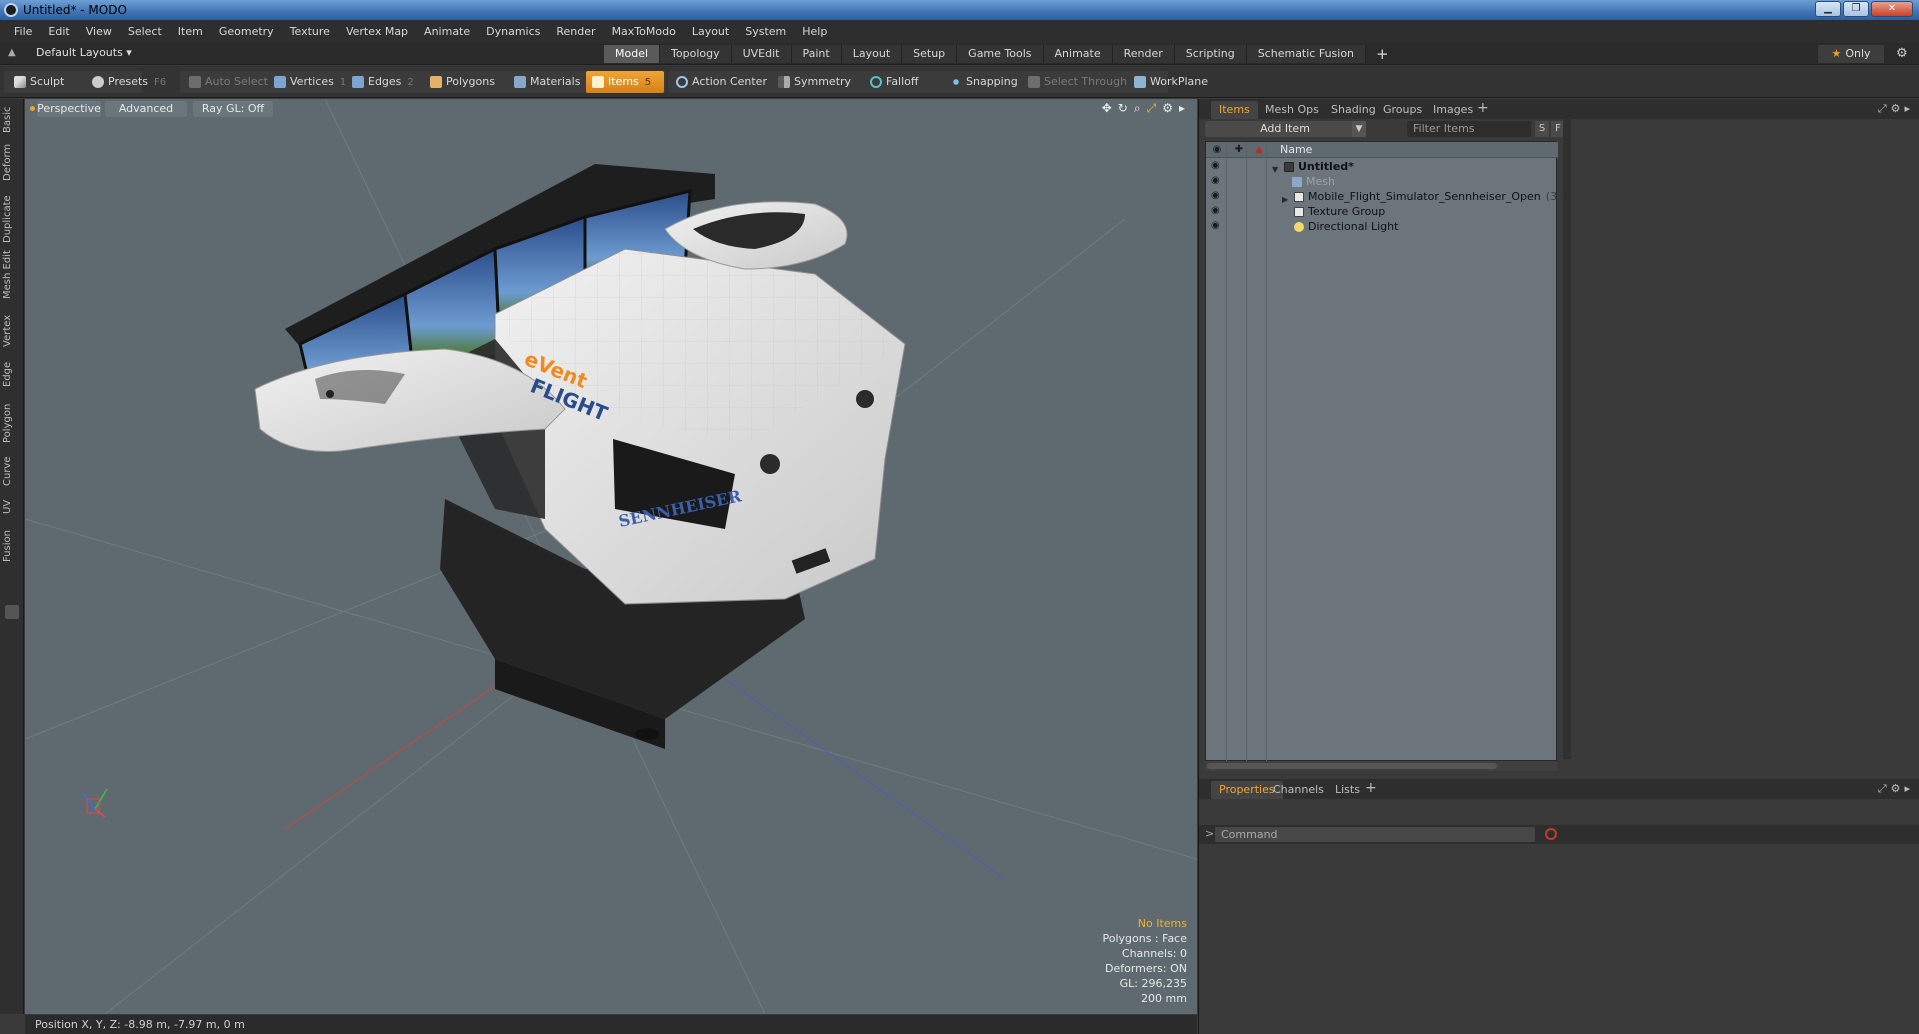  Describe the element at coordinates (32, 108) in the screenshot. I see `viewport-menu-dot-icon` at that location.